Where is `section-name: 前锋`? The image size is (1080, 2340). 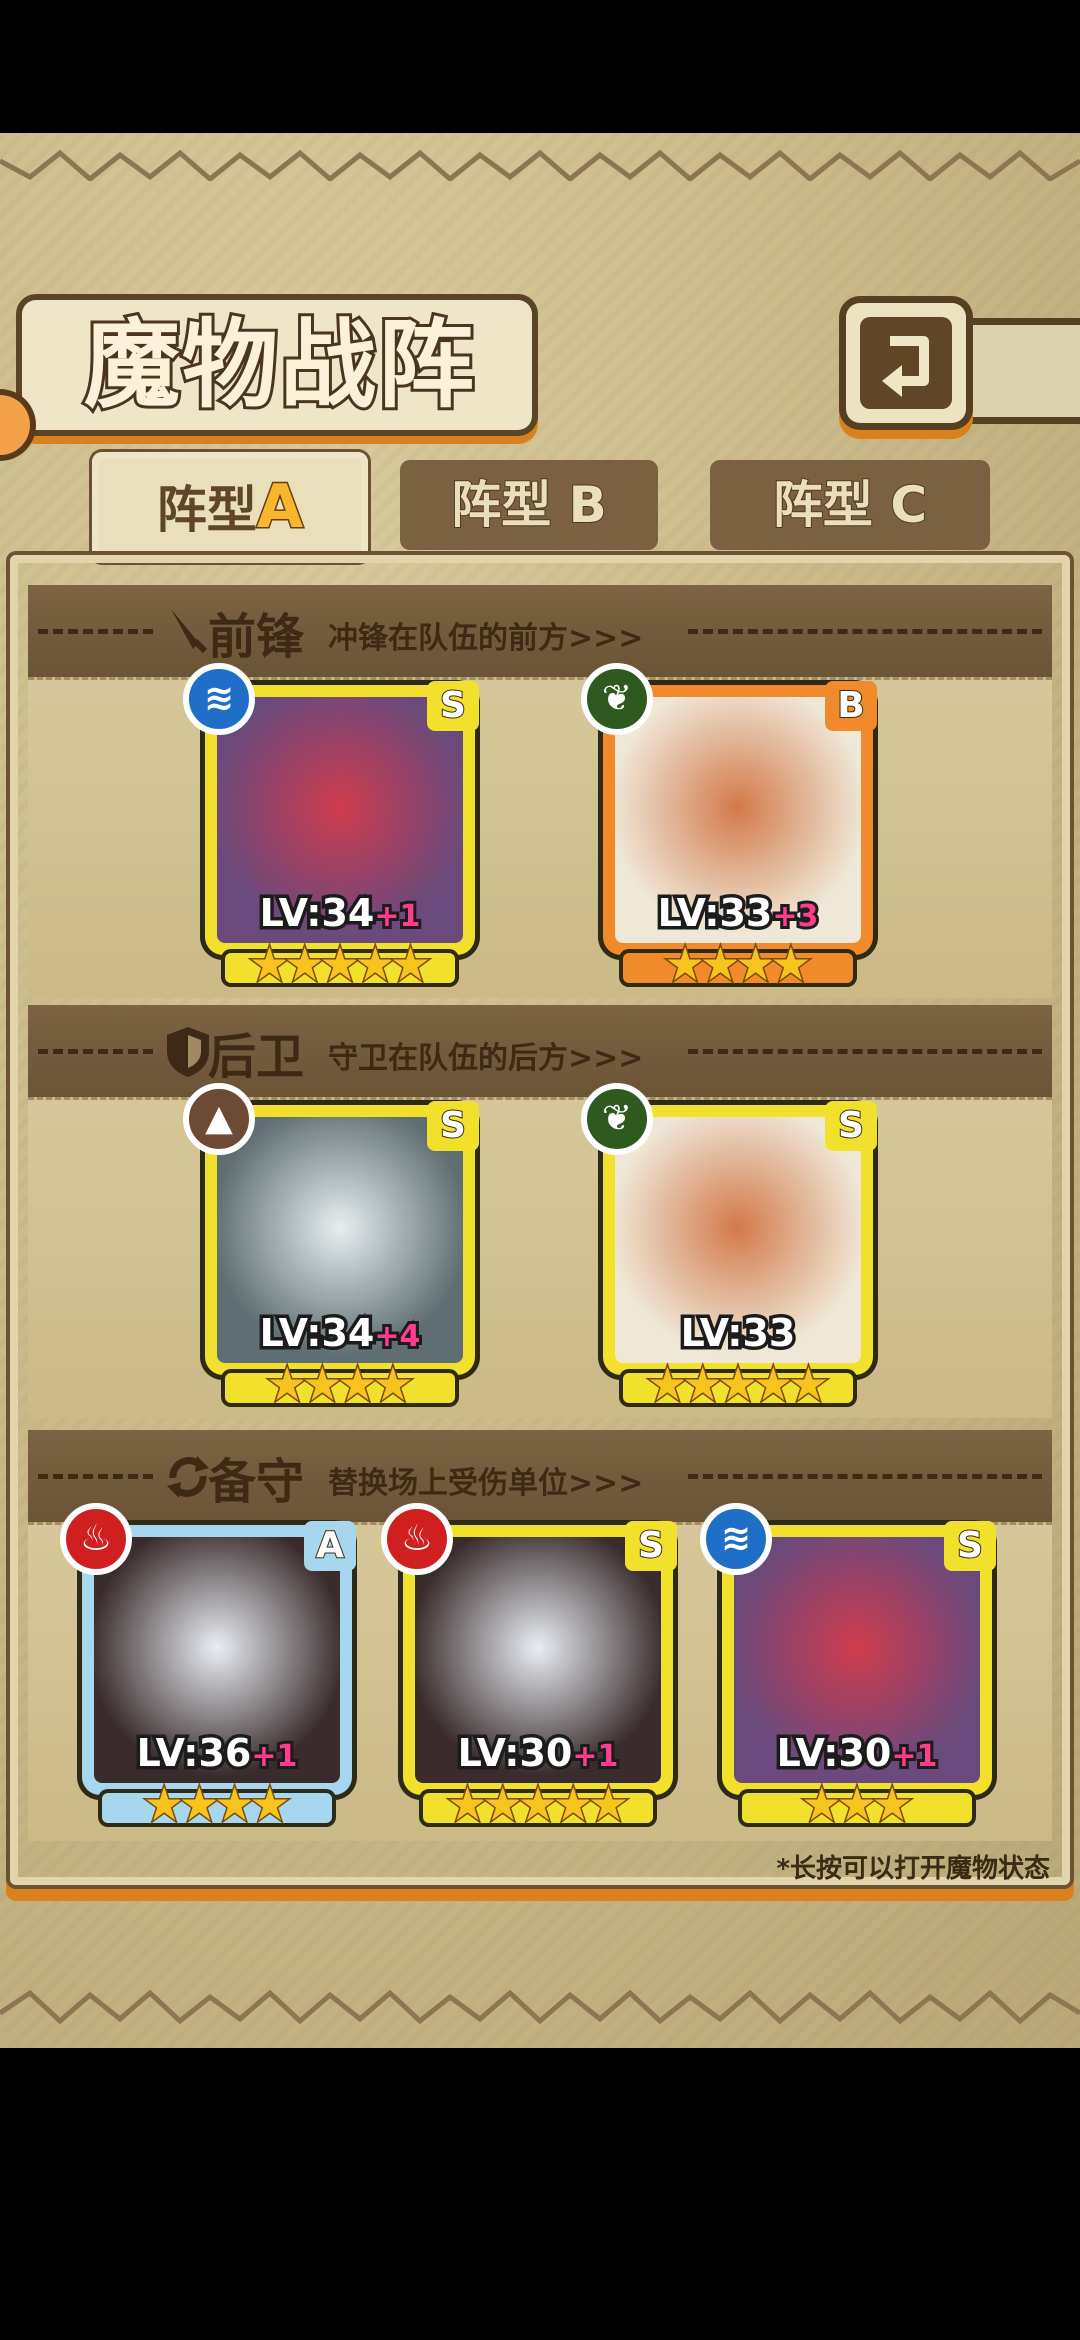
section-name: 前锋 is located at coordinates (256, 637).